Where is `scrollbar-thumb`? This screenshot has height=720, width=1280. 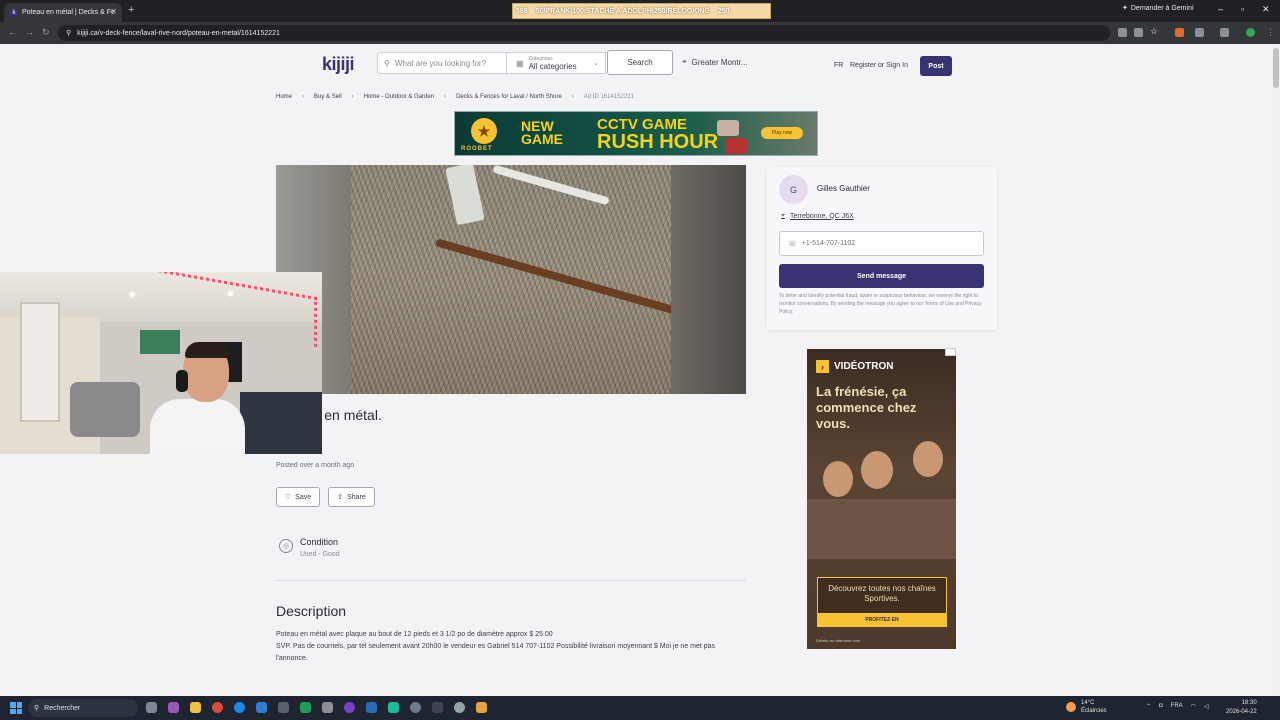
scrollbar-thumb is located at coordinates (1276, 68).